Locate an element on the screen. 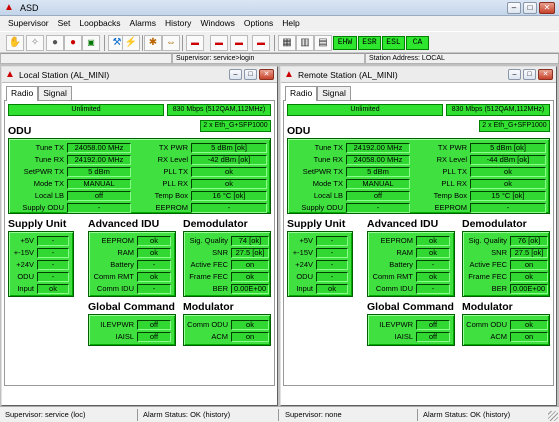 The image size is (559, 422). odu-value: off is located at coordinates (99, 195).